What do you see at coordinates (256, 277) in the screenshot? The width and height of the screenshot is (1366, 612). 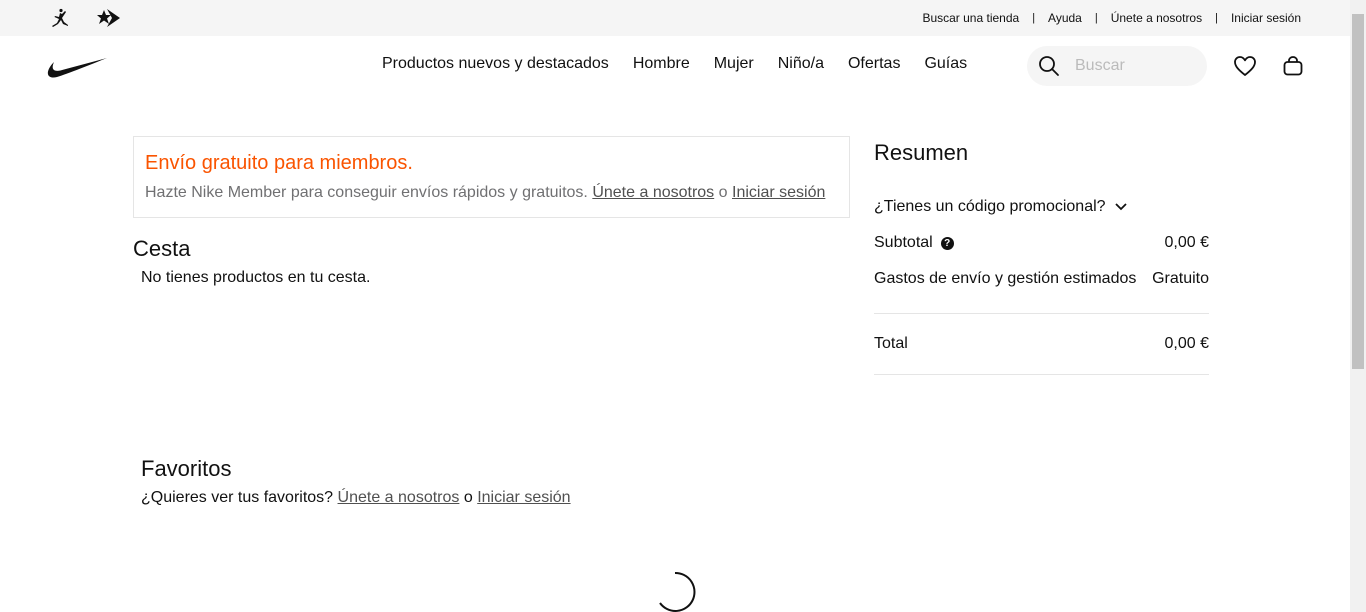 I see `bag-empty-message: No tienes productos en tu cesta.` at bounding box center [256, 277].